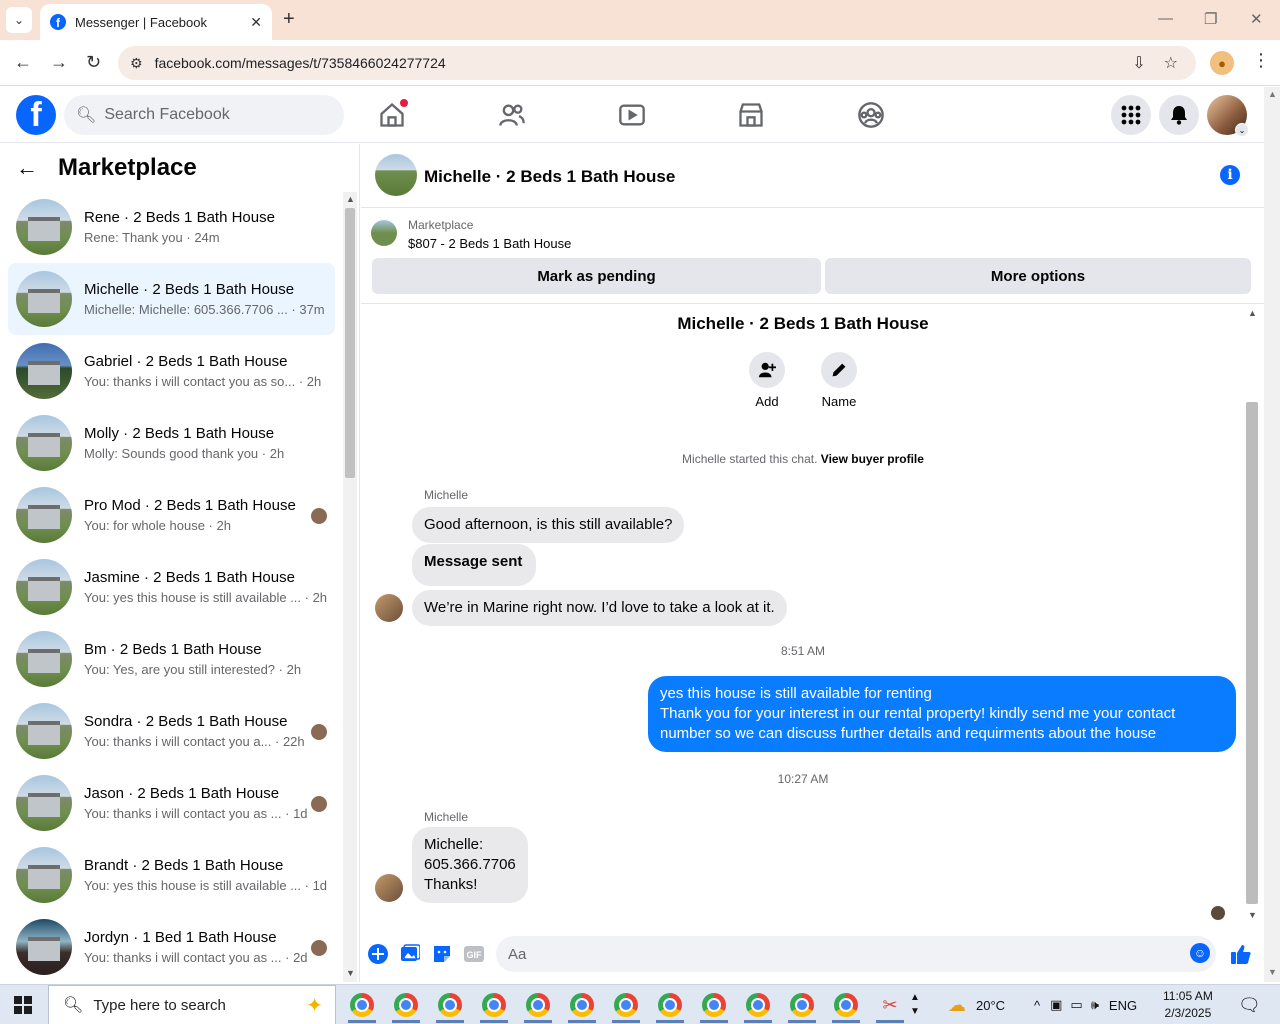 The width and height of the screenshot is (1280, 1024). What do you see at coordinates (470, 865) in the screenshot?
I see `message-bubble: Michelle: 605.366.7706 Thanks!` at bounding box center [470, 865].